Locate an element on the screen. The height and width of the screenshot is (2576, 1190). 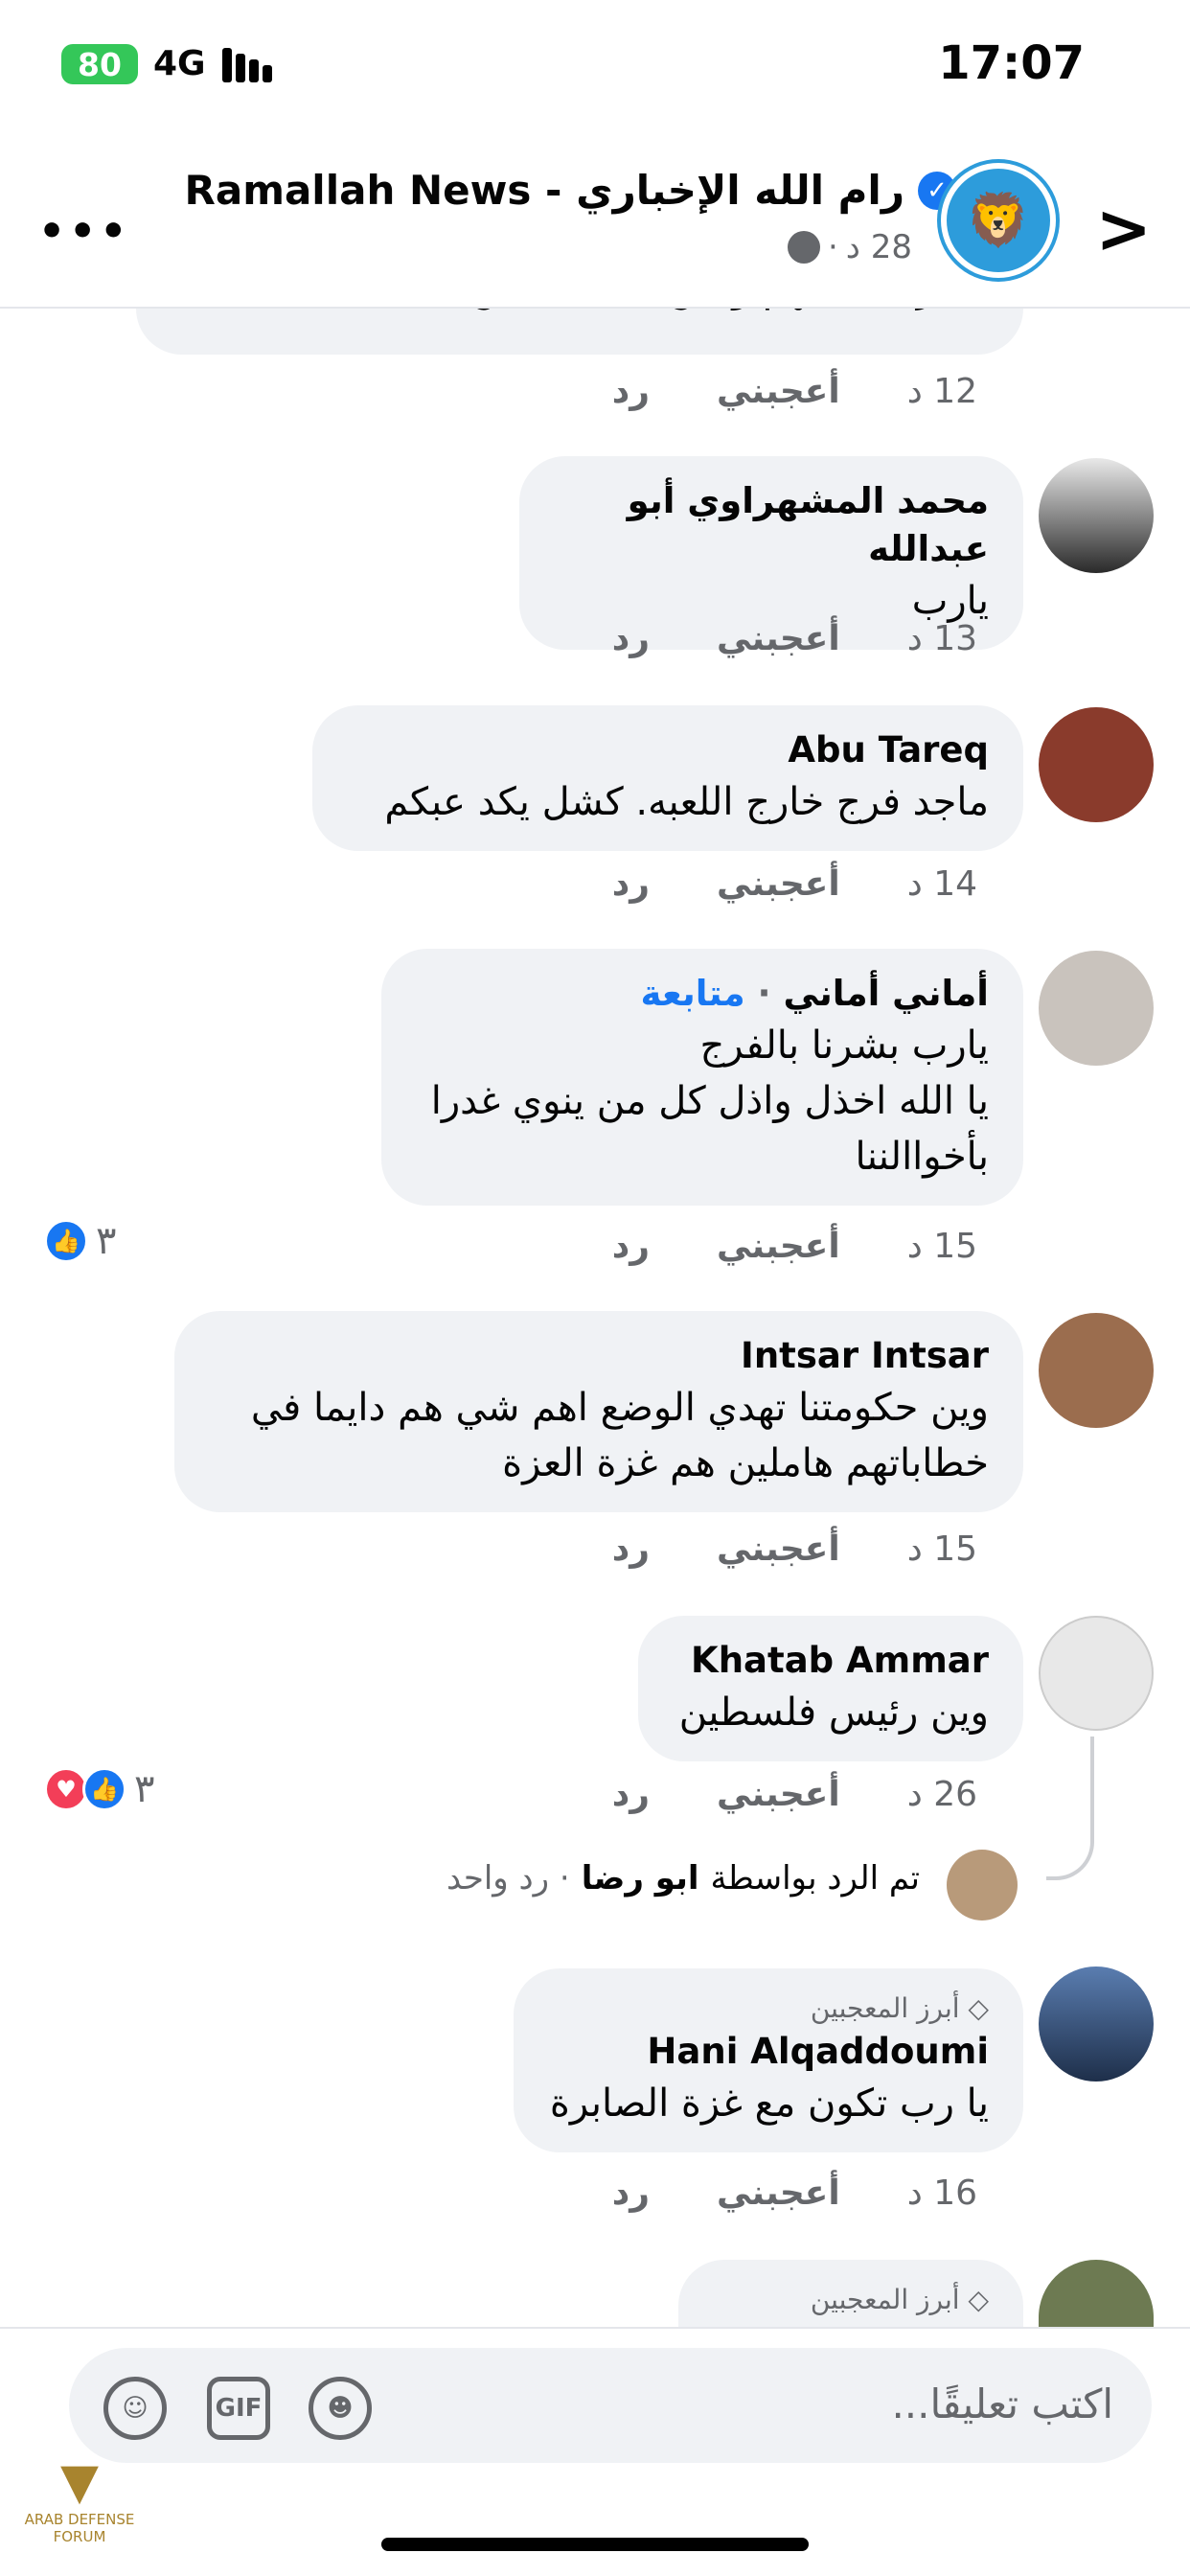
signal-icon is located at coordinates (251, 65).